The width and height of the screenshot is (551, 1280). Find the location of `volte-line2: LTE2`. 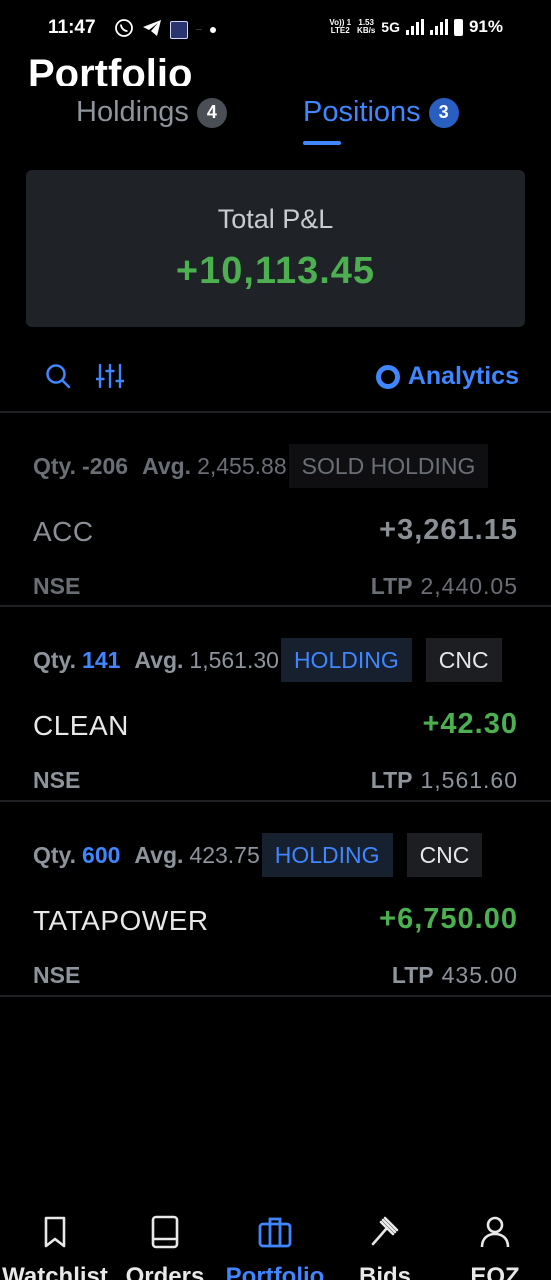

volte-line2: LTE2 is located at coordinates (340, 30).